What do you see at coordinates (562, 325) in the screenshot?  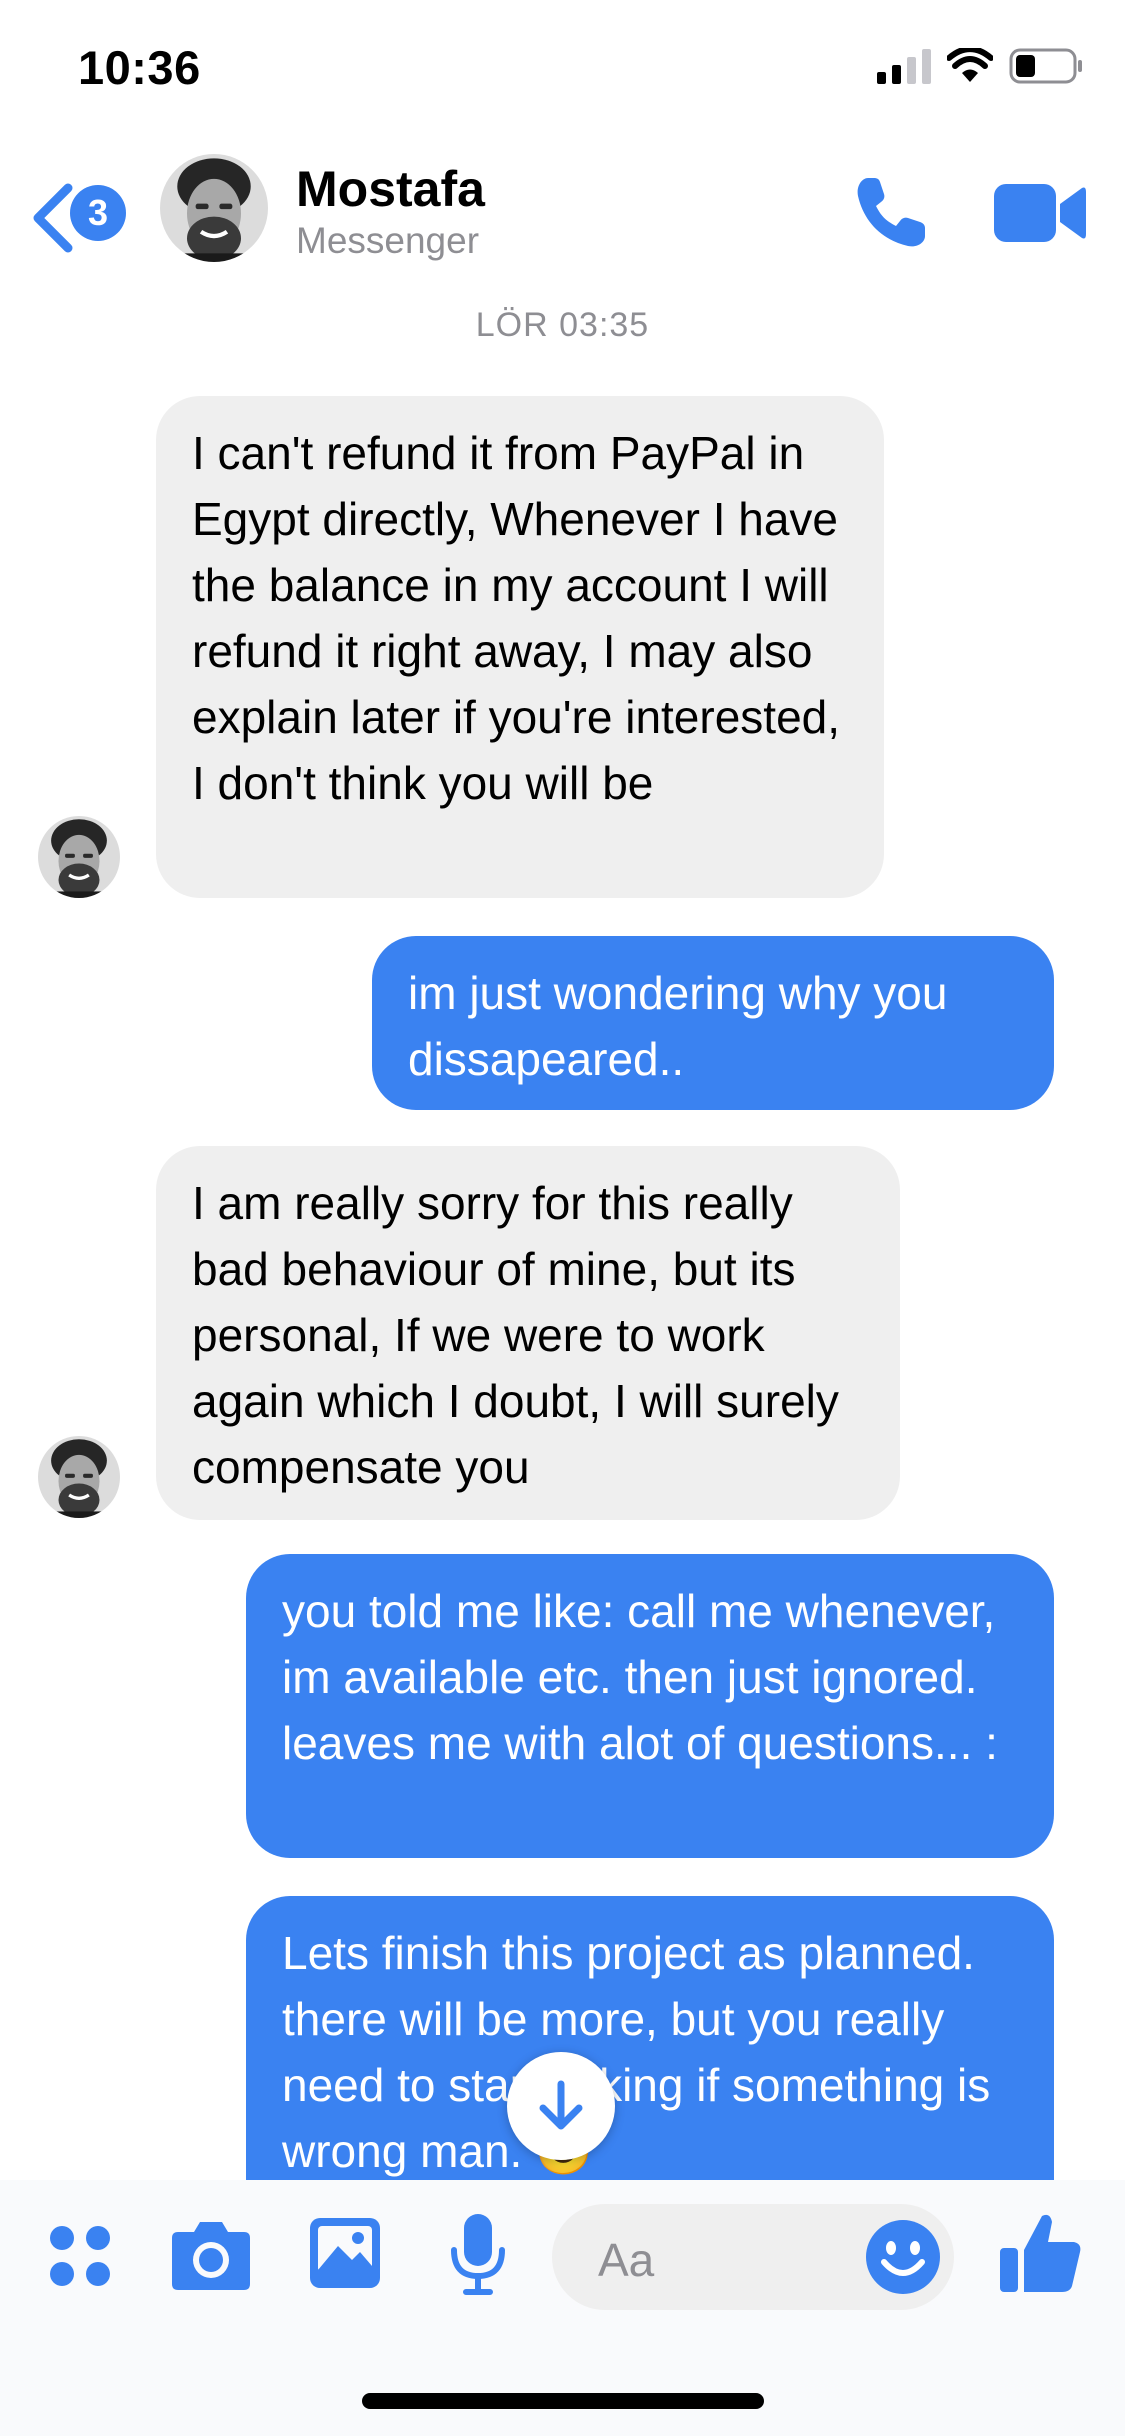 I see `message-timestamp: LÖR 03:35` at bounding box center [562, 325].